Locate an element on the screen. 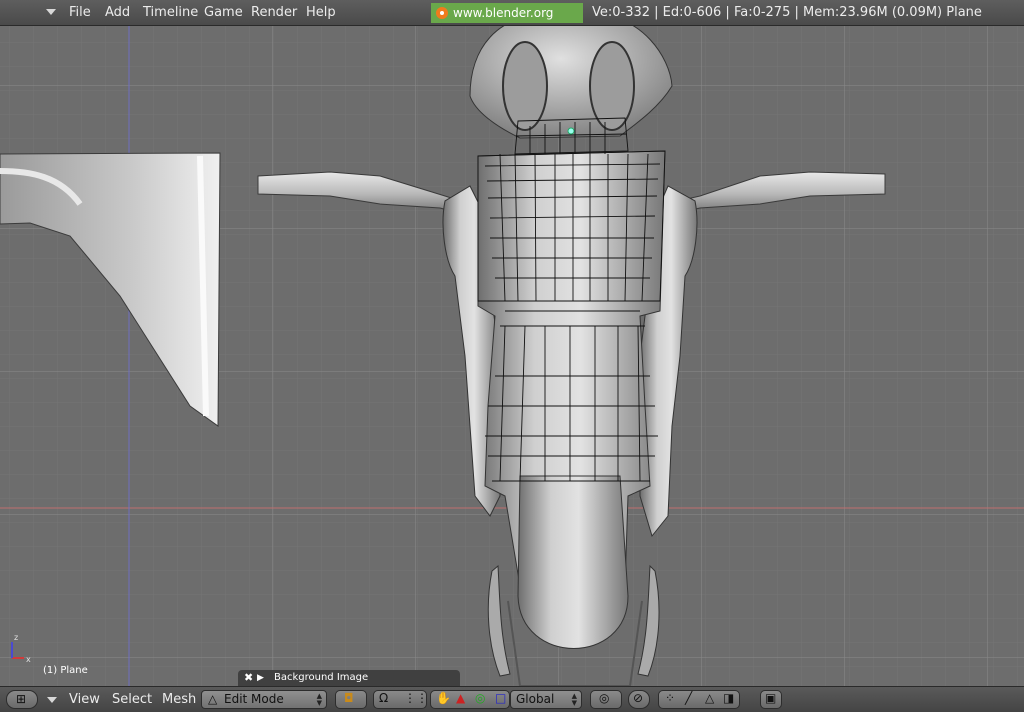  menu-select: Select is located at coordinates (132, 699).